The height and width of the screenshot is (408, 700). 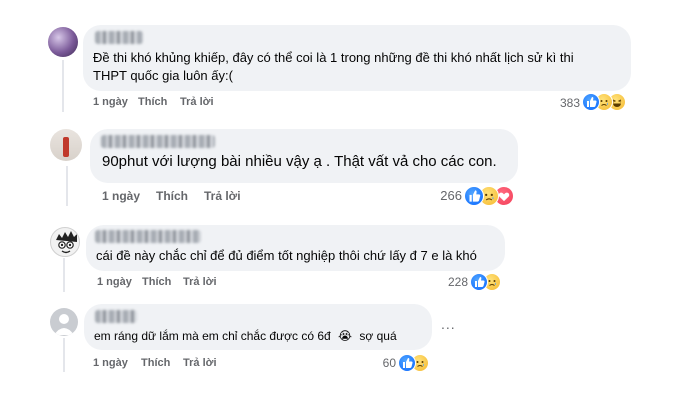 What do you see at coordinates (345, 336) in the screenshot?
I see `crying-emoji-icon: 😭` at bounding box center [345, 336].